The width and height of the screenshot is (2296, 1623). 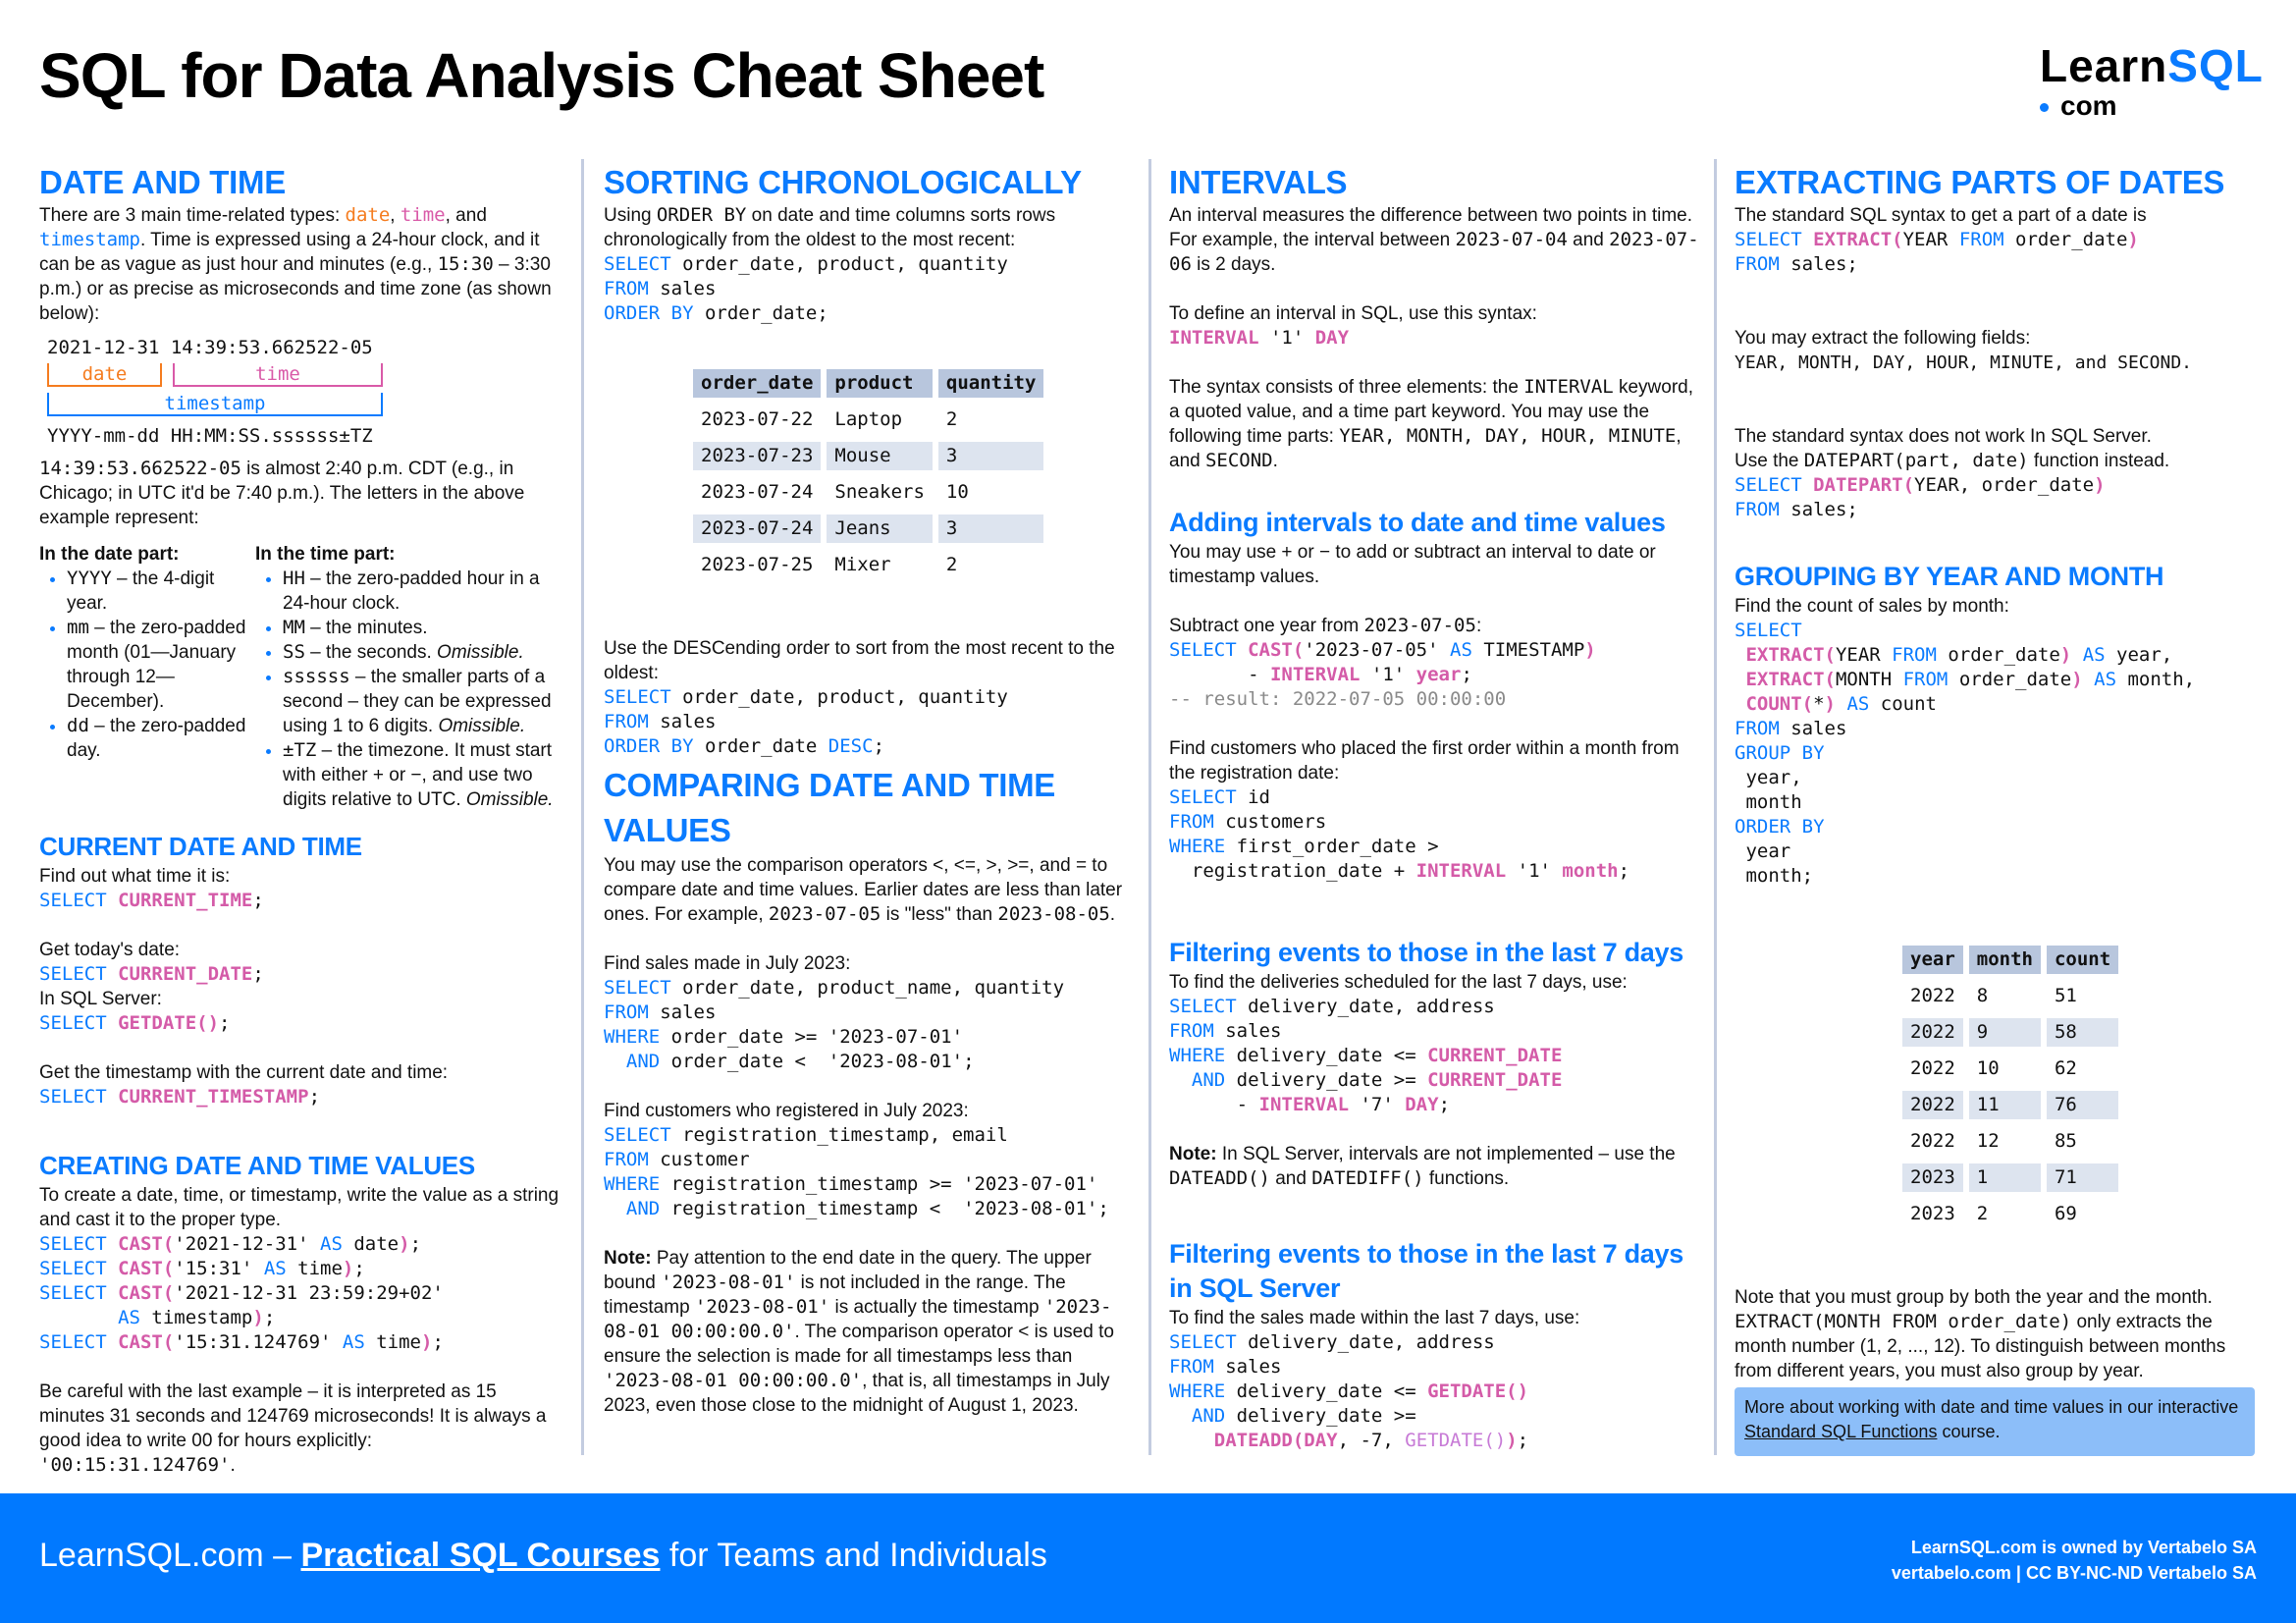 What do you see at coordinates (628, 1258) in the screenshot?
I see `note-label: Note:` at bounding box center [628, 1258].